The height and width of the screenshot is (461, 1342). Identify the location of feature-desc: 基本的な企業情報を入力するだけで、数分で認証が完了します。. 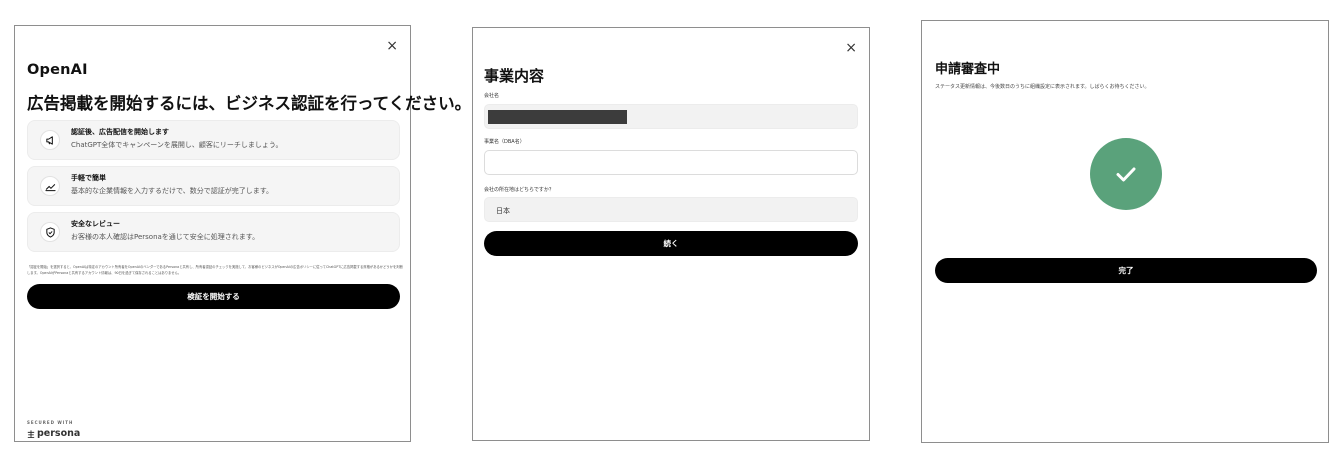
(172, 191).